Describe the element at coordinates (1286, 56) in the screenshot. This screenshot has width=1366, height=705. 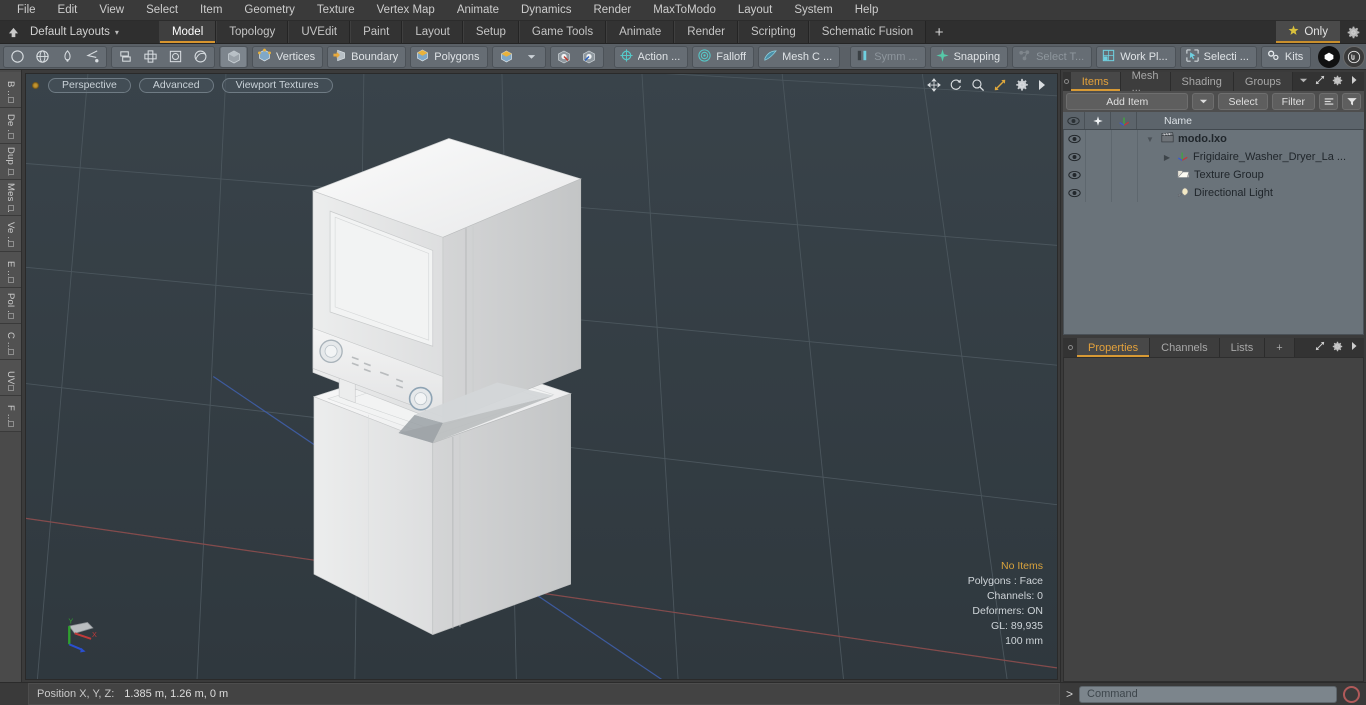
I see `kits-button: Kits` at that location.